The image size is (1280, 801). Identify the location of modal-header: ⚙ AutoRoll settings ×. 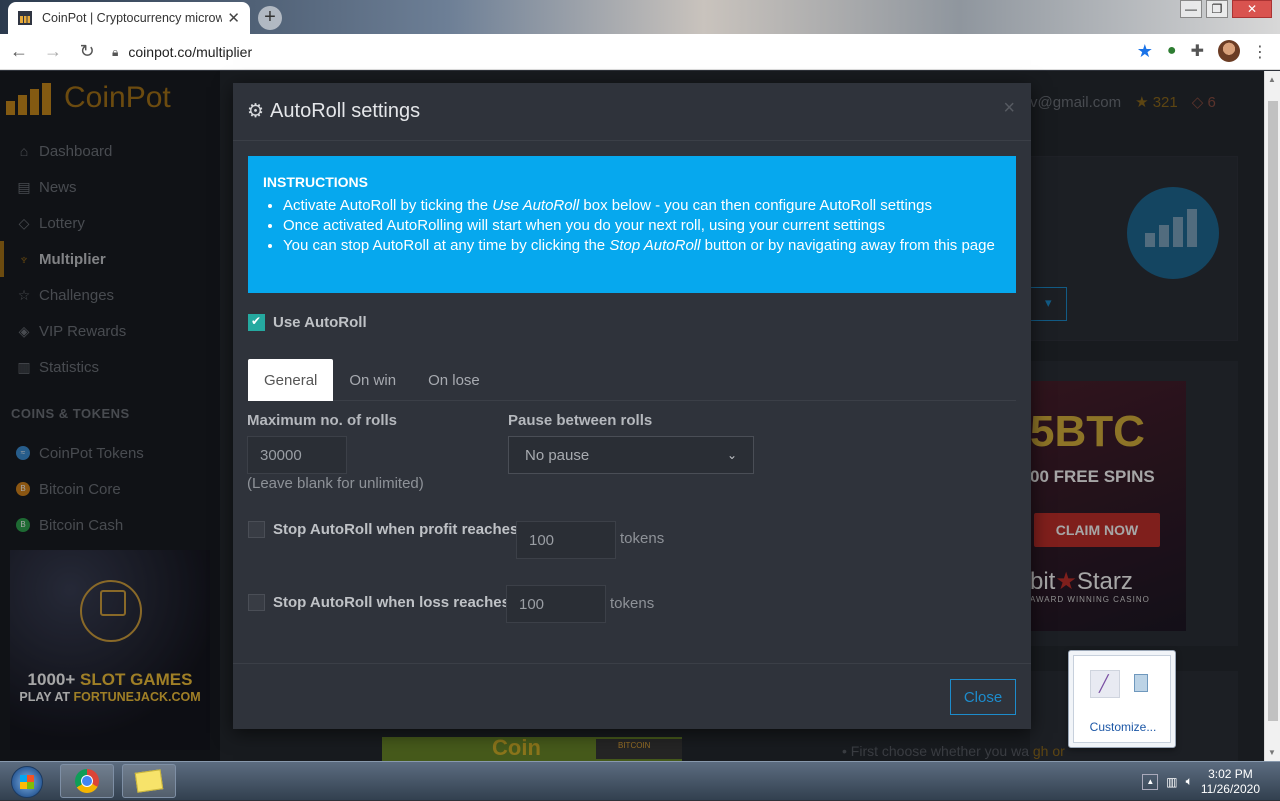
(632, 112).